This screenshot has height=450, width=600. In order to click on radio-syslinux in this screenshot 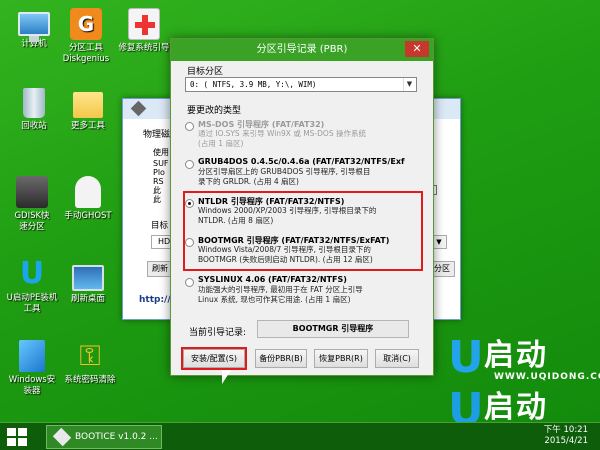, I will do `click(189, 282)`.